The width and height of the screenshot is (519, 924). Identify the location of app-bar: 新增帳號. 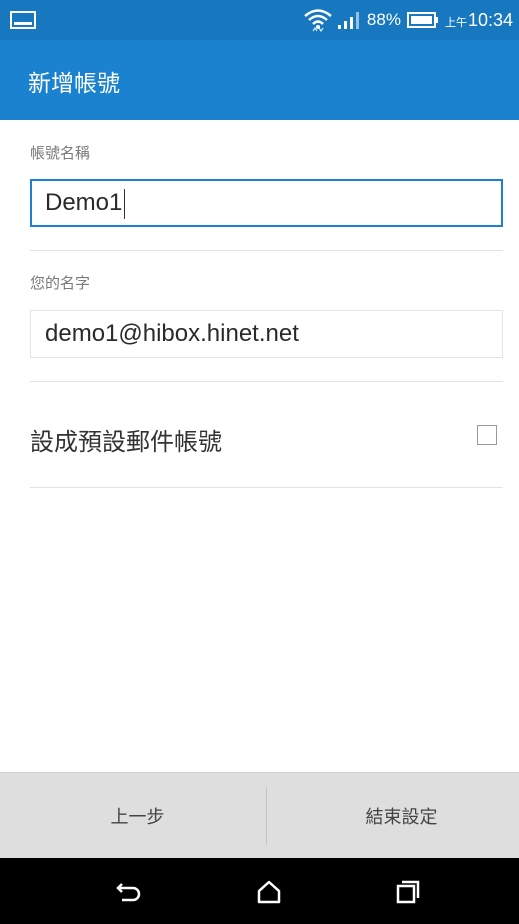
(259, 80).